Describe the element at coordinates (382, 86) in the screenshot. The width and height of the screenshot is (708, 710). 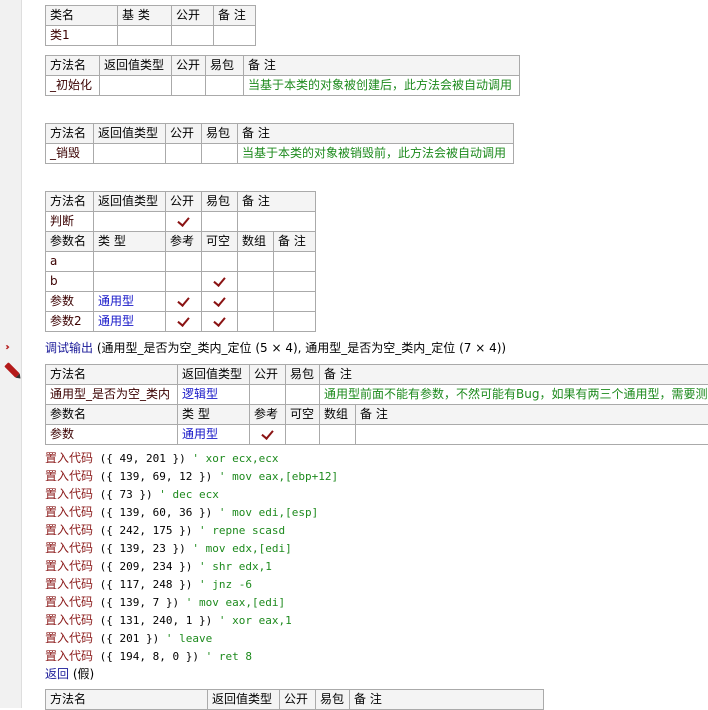
I see `remark-cell: 当基于本类的对象被创建后，此方法会被自动调用` at that location.